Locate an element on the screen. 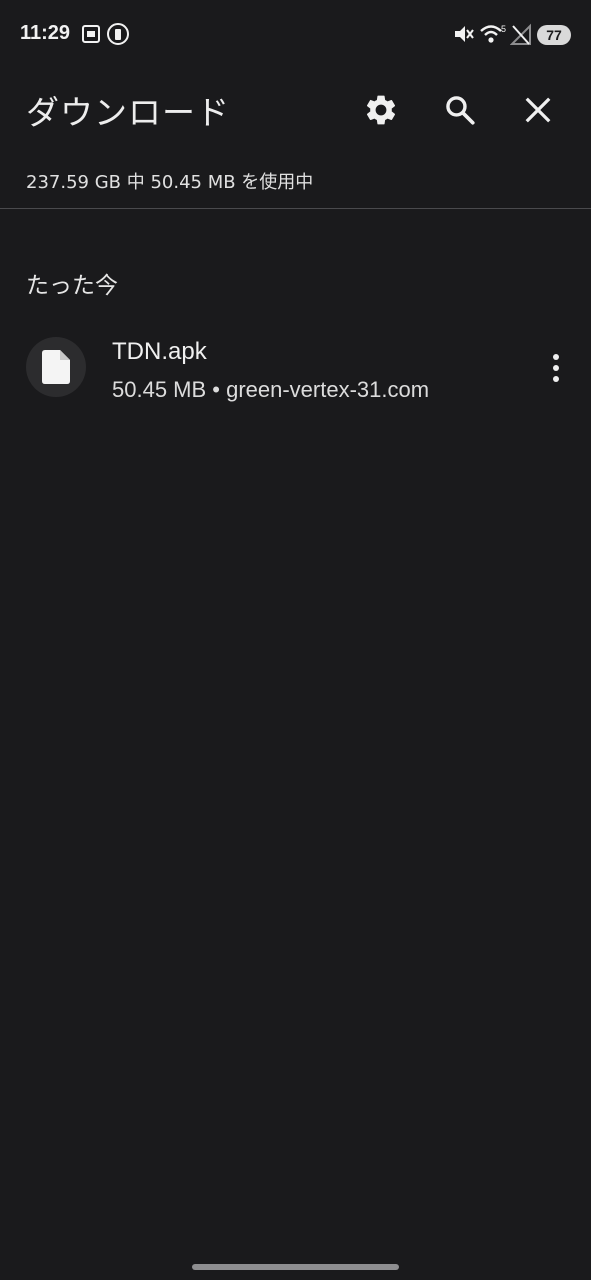  settings-icon is located at coordinates (381, 110).